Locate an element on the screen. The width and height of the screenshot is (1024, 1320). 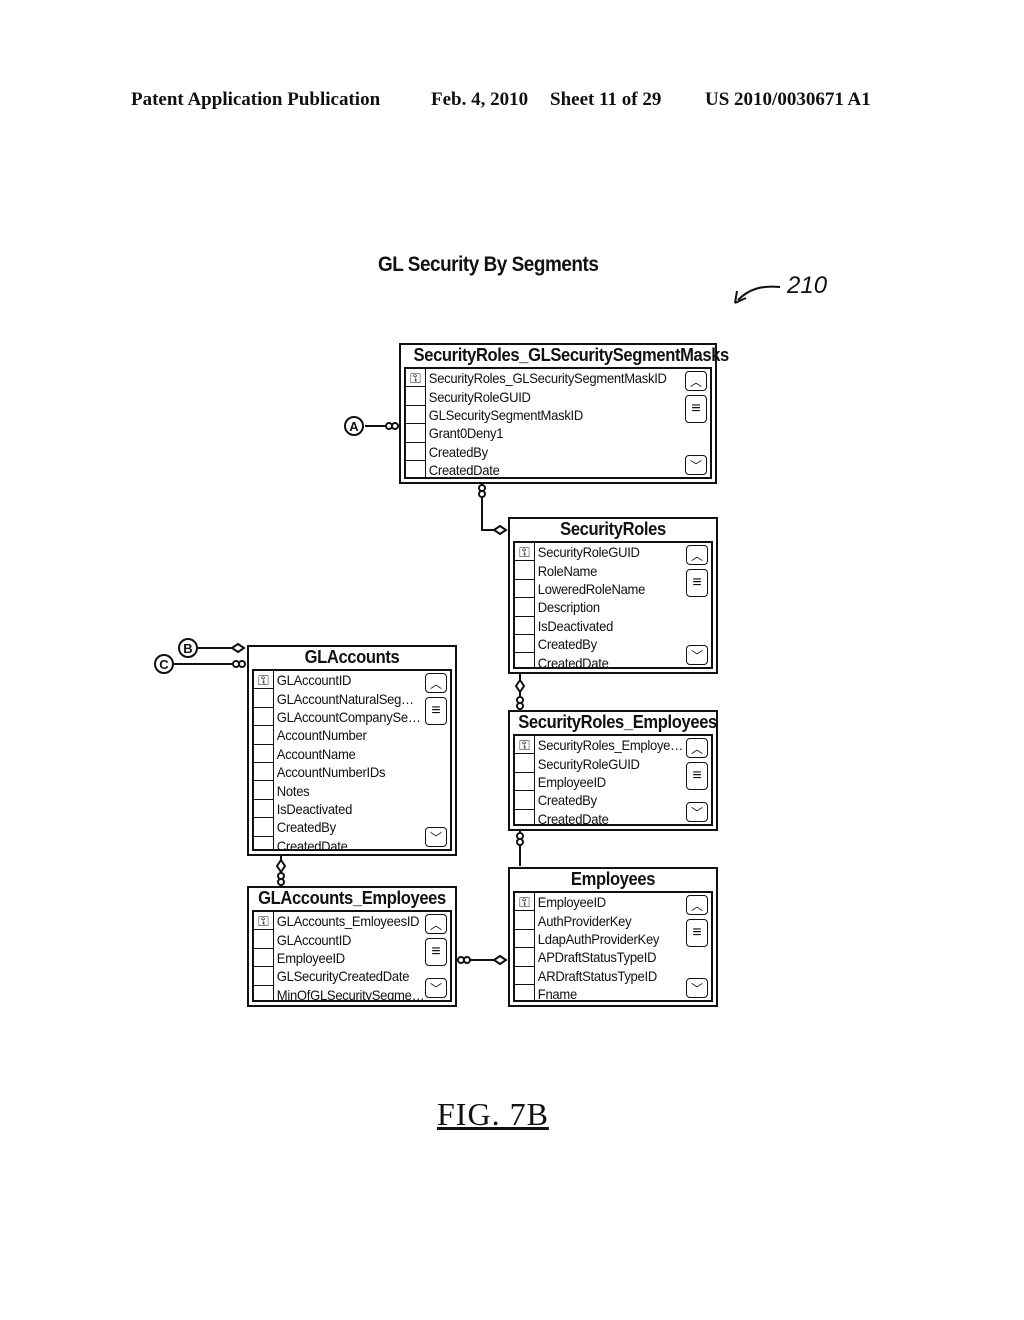
field: ARDraftStatusTypeID is located at coordinates (596, 976).